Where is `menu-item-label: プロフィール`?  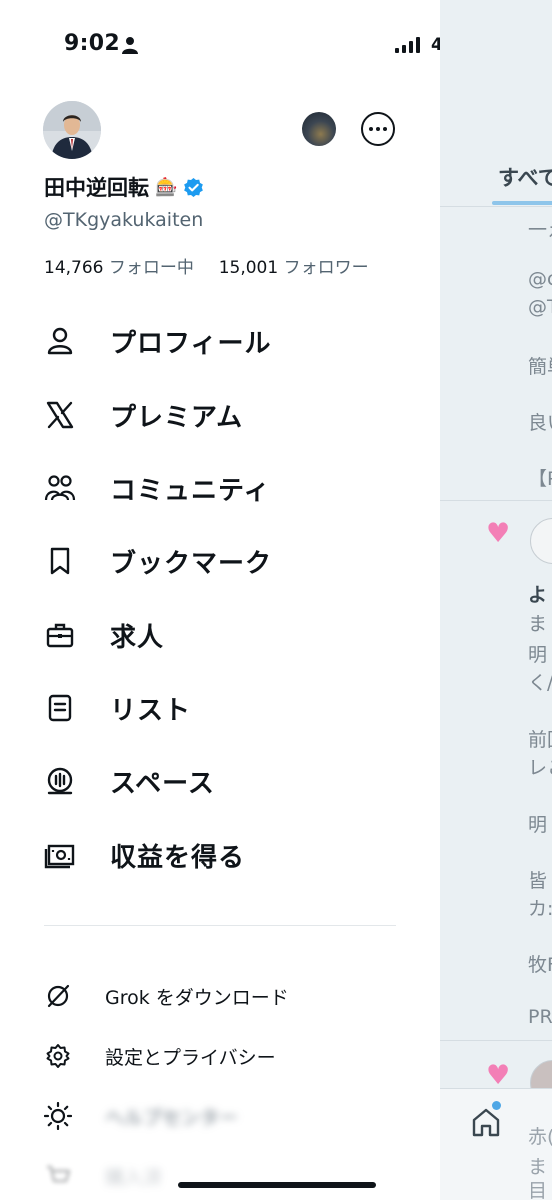
menu-item-label: プロフィール is located at coordinates (191, 343).